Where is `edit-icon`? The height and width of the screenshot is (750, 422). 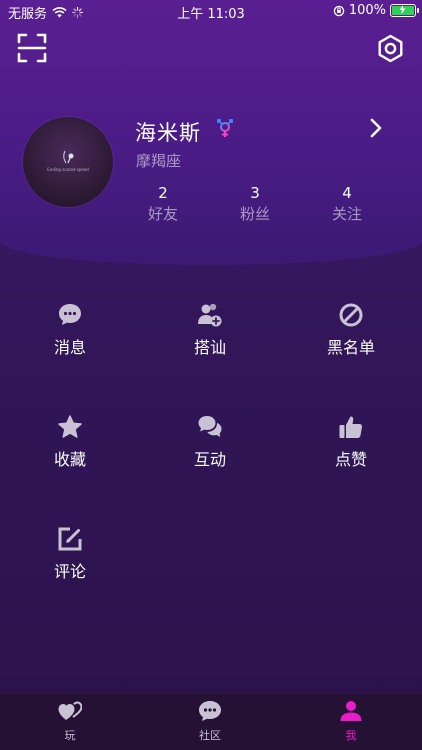 edit-icon is located at coordinates (70, 539).